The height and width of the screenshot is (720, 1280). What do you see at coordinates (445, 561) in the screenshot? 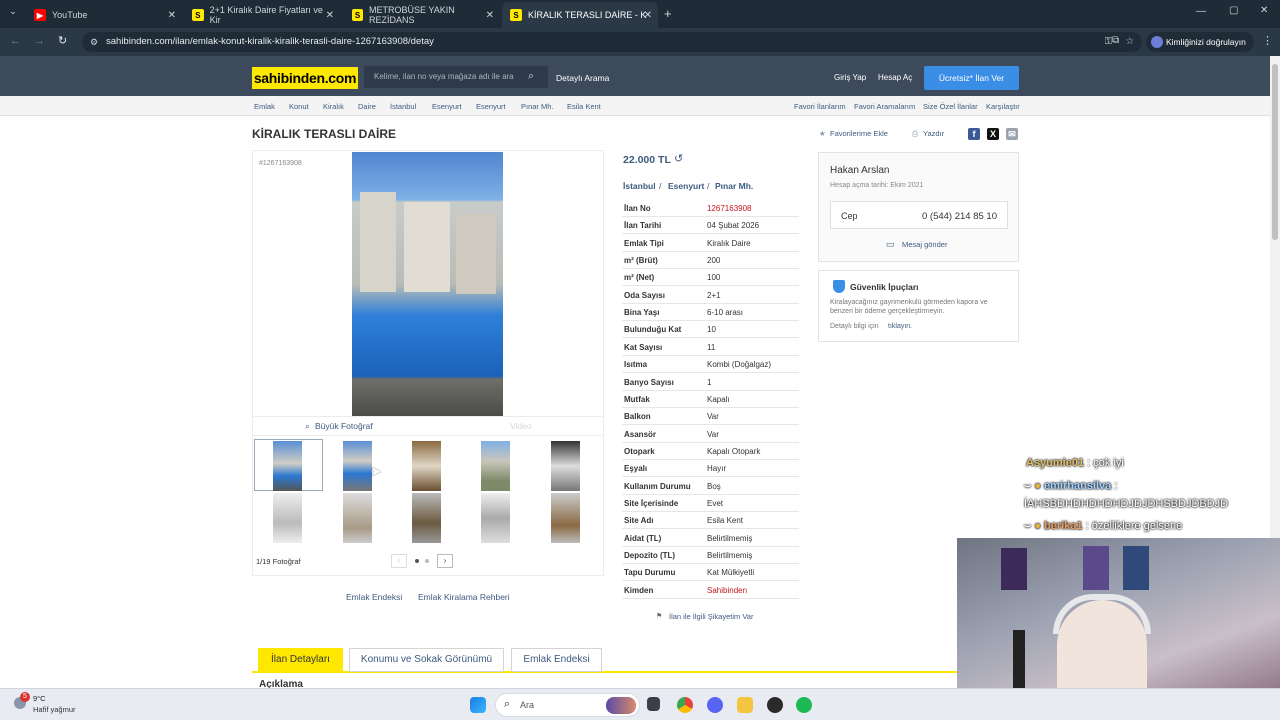
I see `next-photo-button: ›` at bounding box center [445, 561].